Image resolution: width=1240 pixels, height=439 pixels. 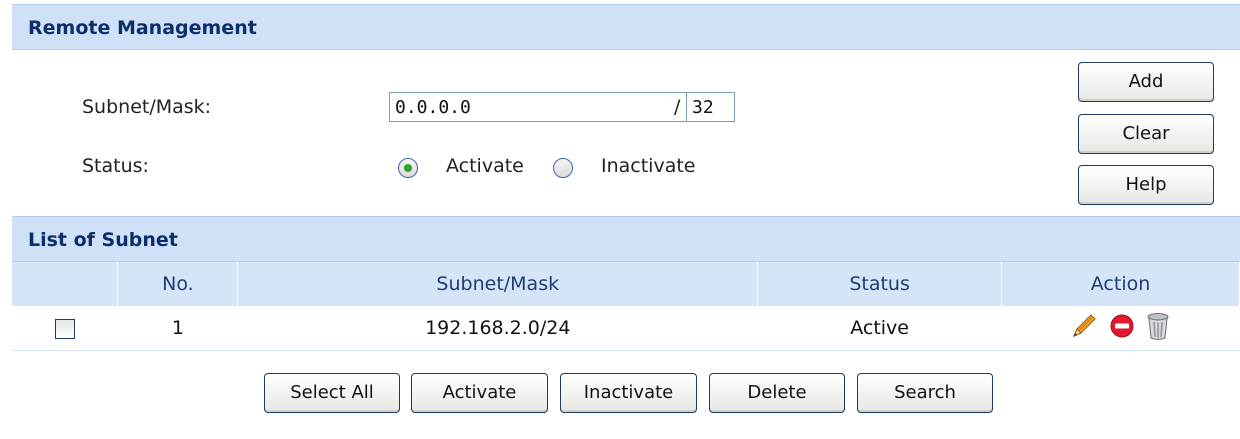 I want to click on help-button: Help, so click(x=1146, y=185).